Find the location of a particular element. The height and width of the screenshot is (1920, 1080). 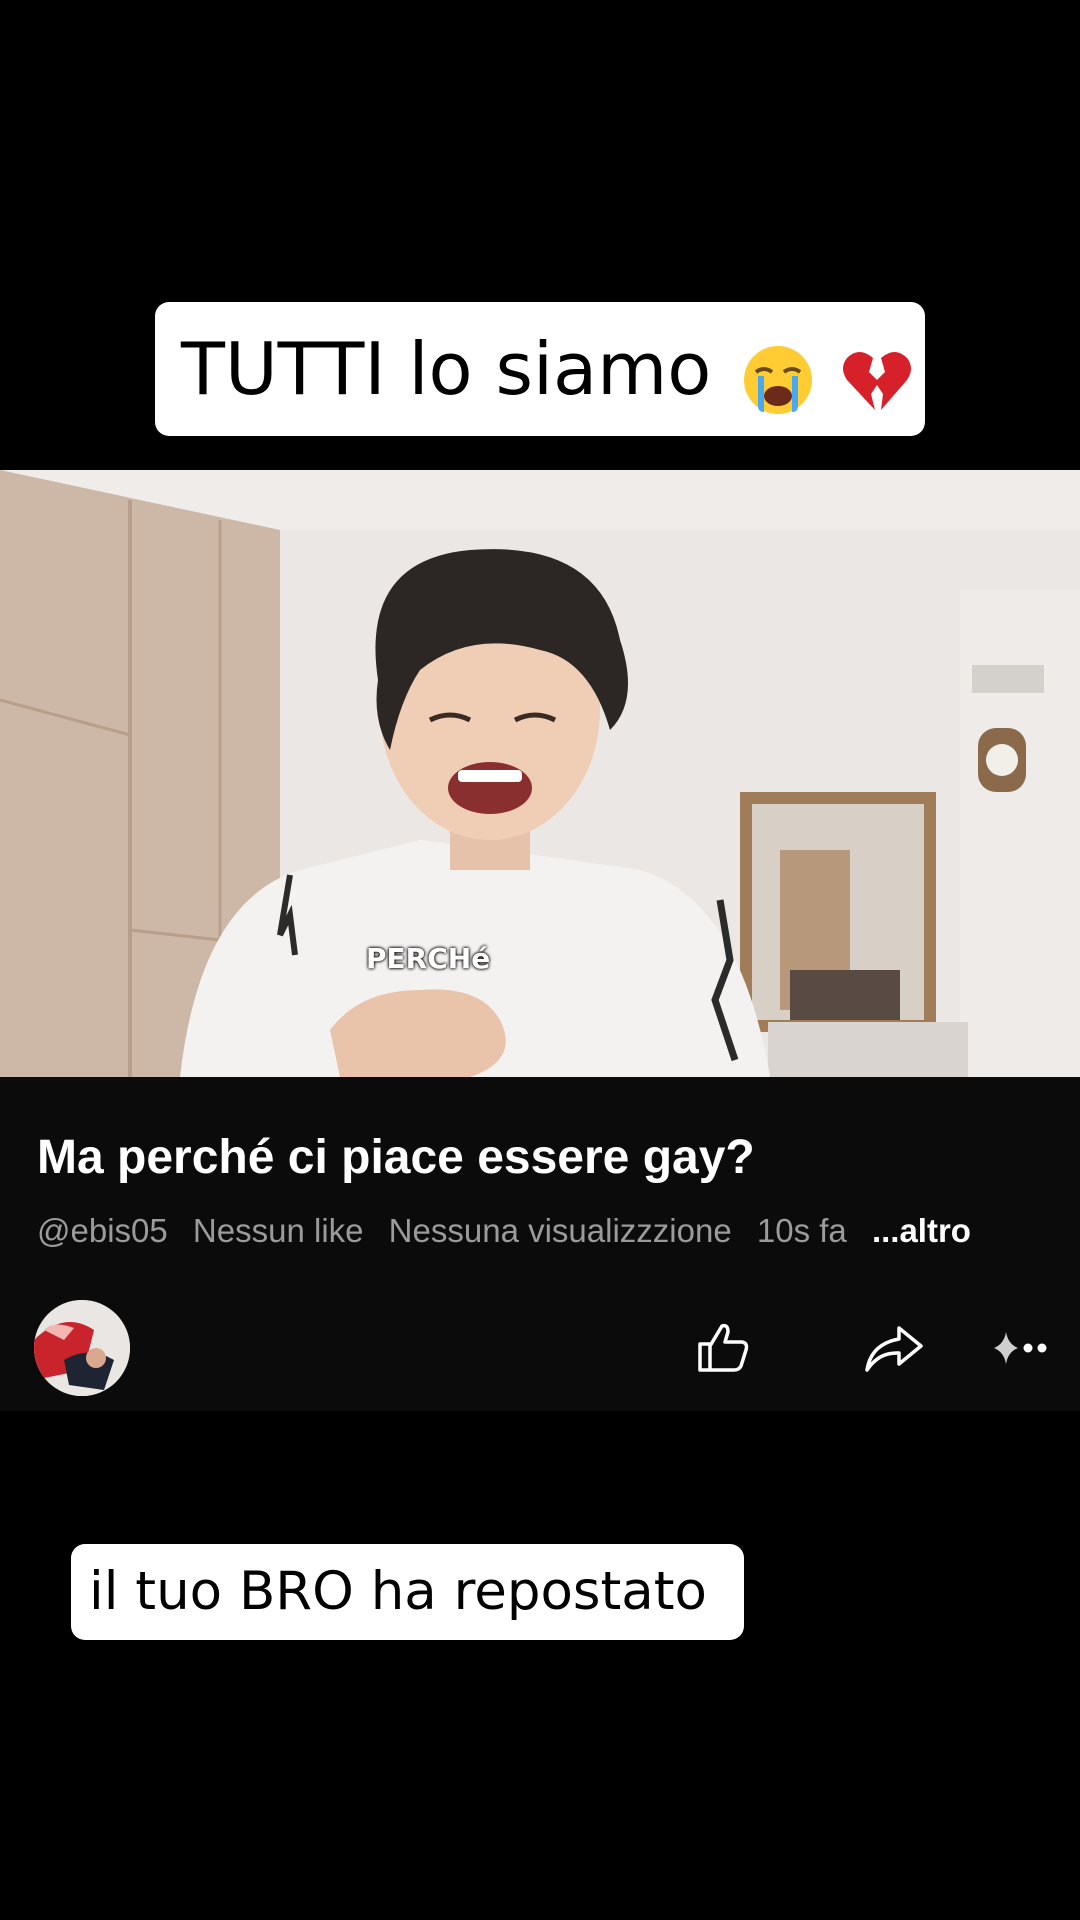

avatar-image is located at coordinates (82, 1348).